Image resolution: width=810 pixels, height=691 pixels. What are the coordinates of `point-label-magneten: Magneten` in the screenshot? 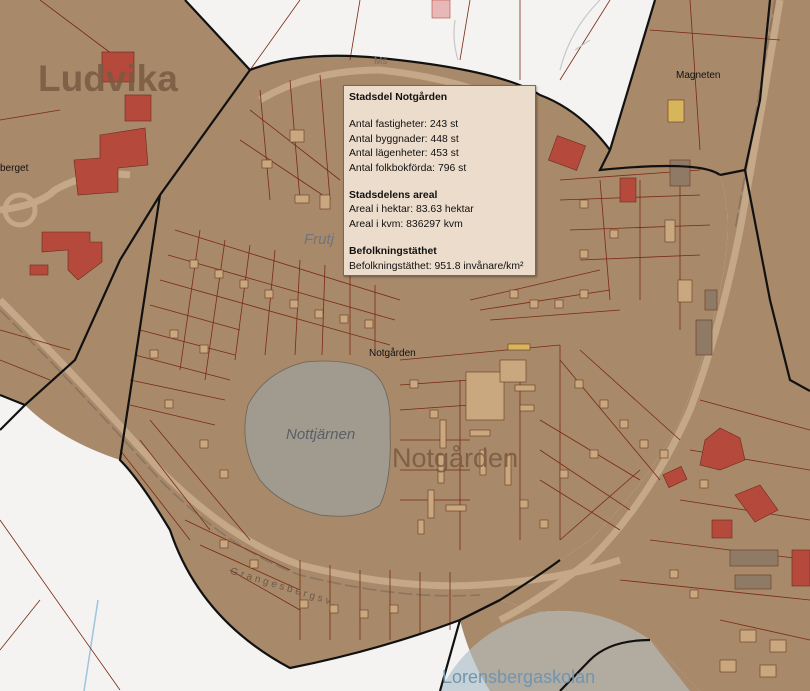 It's located at (698, 75).